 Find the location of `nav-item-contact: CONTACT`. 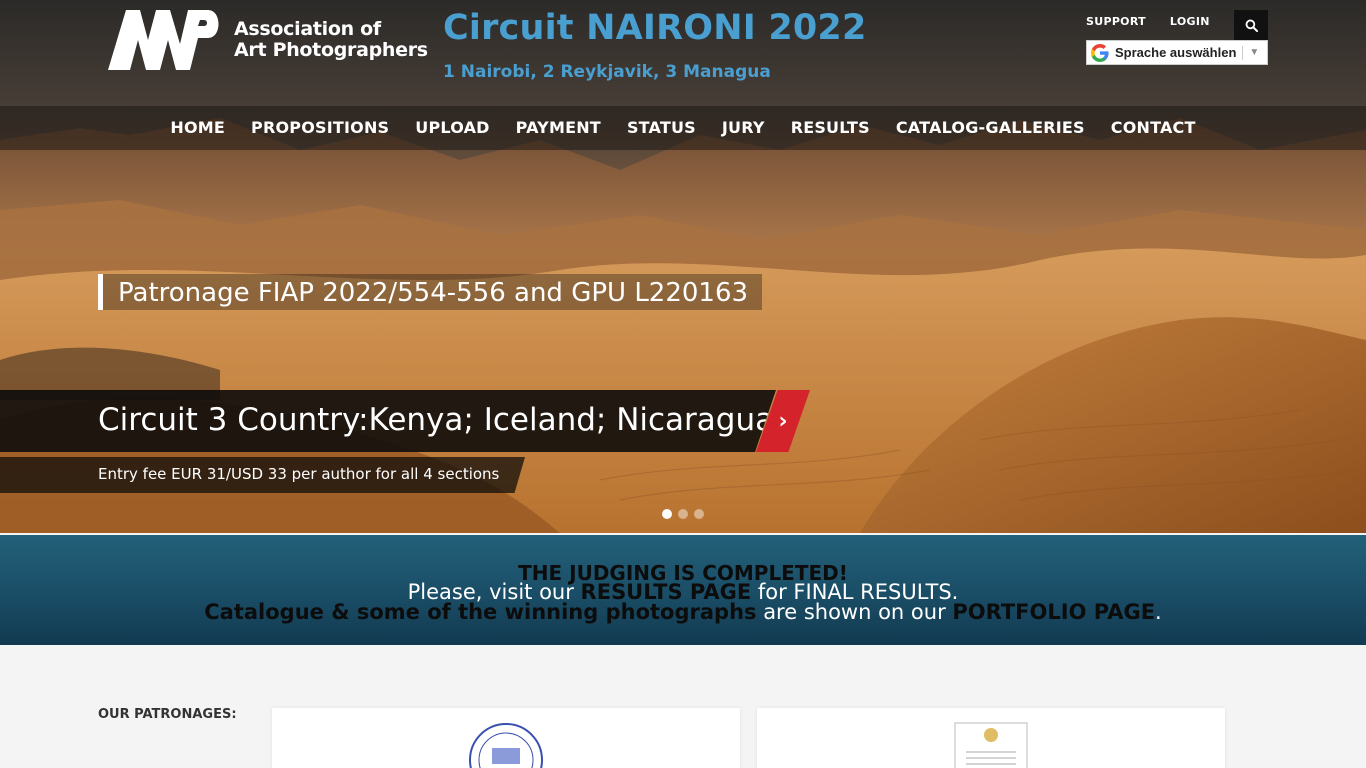

nav-item-contact: CONTACT is located at coordinates (1153, 127).